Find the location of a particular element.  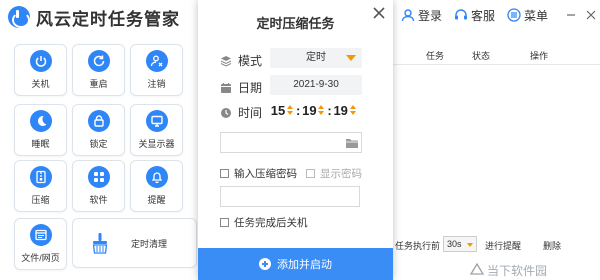

tile-label: 重启 is located at coordinates (98, 84).